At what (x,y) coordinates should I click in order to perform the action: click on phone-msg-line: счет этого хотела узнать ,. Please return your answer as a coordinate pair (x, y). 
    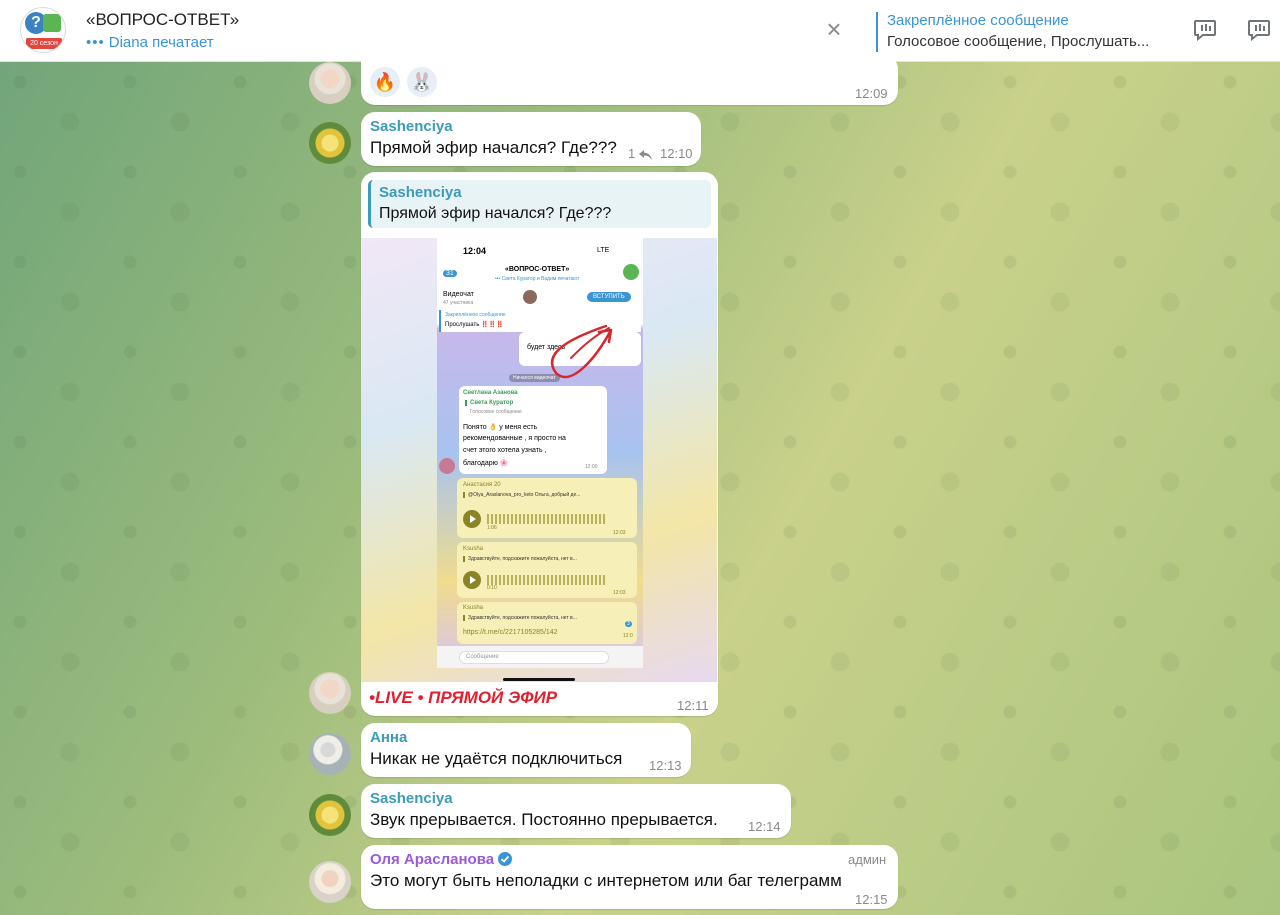
    Looking at the image, I should click on (505, 450).